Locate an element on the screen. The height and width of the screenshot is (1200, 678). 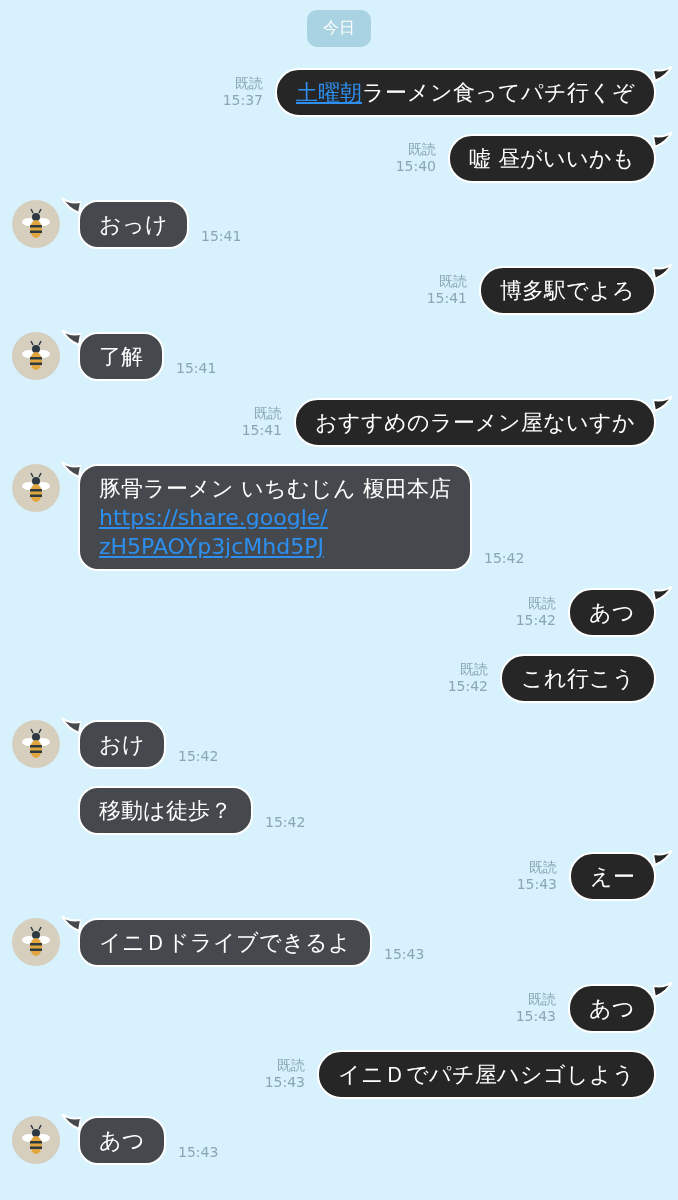
message-time: 15:40 is located at coordinates (415, 166).